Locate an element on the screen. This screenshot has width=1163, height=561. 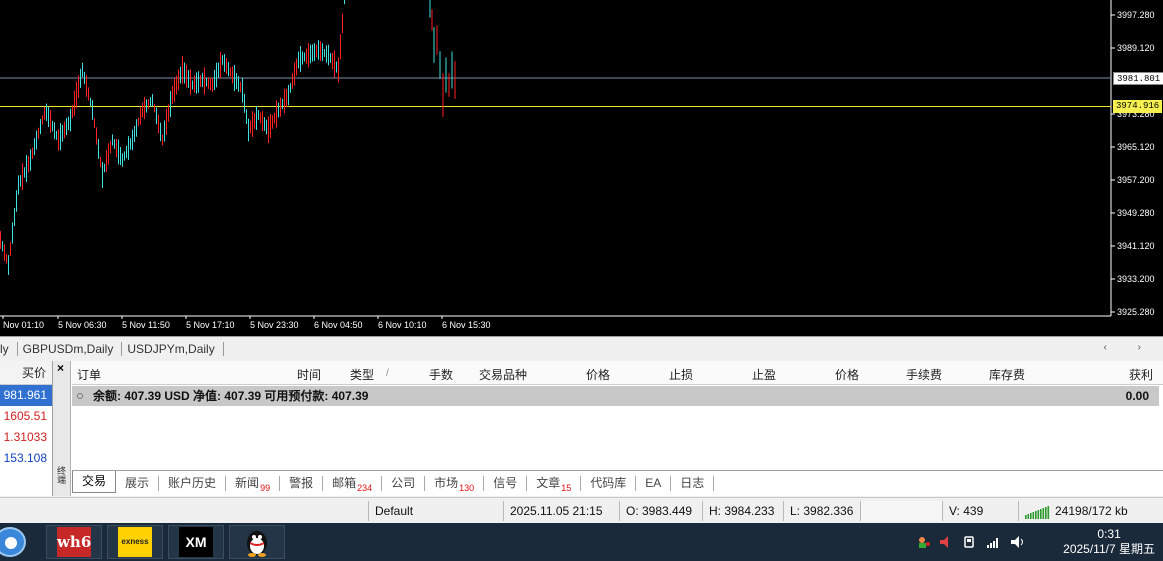
taskbar-clock: 0:31 2025/11/7 星期五 is located at coordinates (1109, 542).